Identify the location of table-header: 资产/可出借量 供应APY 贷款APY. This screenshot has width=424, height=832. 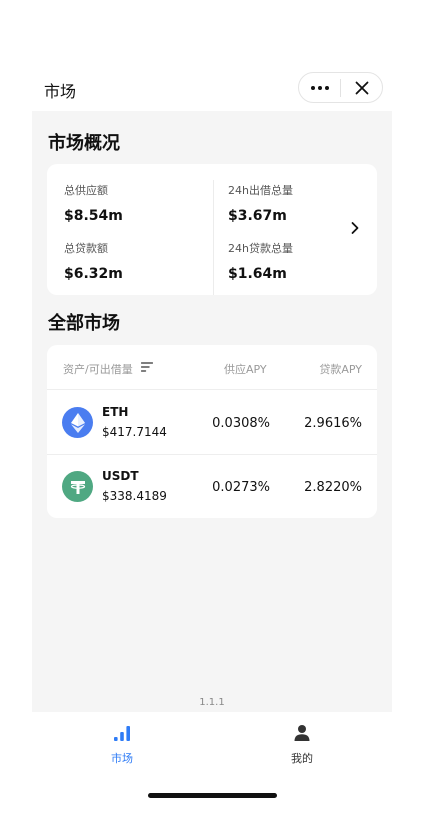
(212, 367).